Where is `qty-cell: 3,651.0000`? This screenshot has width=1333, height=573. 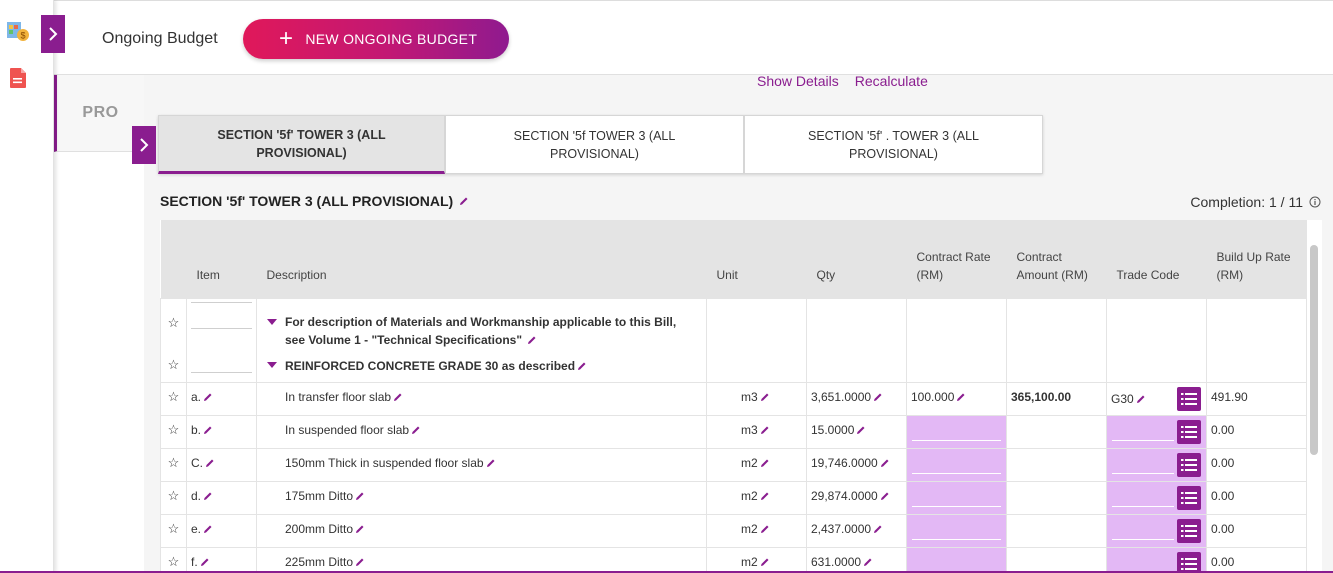
qty-cell: 3,651.0000 is located at coordinates (856, 398).